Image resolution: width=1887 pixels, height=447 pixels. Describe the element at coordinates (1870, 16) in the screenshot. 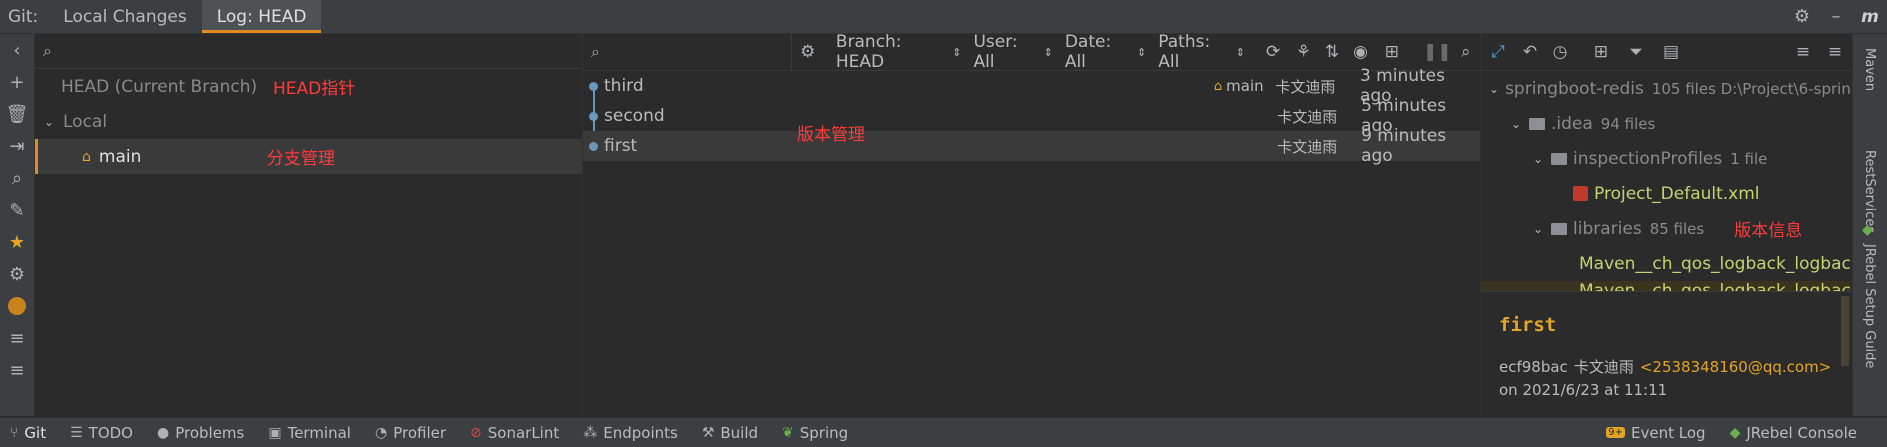

I see `maven-logo-icon: m` at that location.